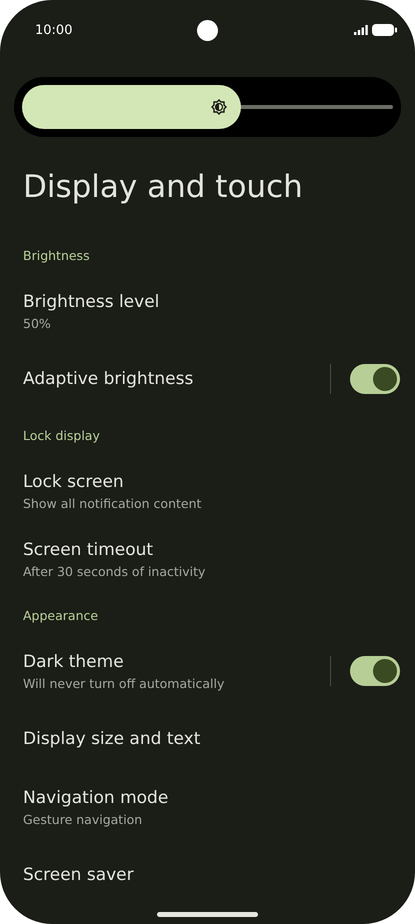  What do you see at coordinates (176, 379) in the screenshot?
I see `setting-title: Adaptive brightness` at bounding box center [176, 379].